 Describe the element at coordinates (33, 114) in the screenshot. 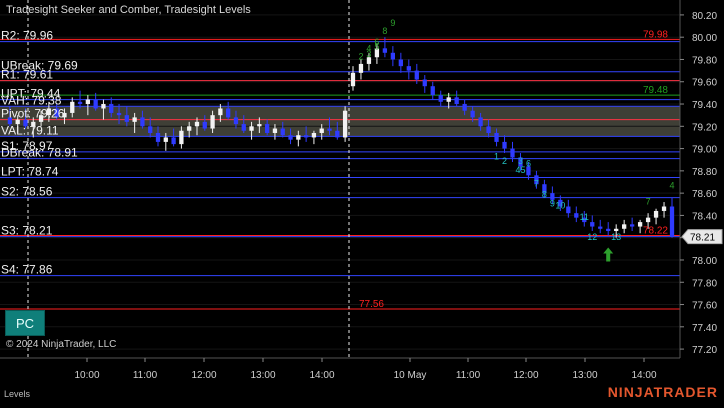

I see `level-label: Pivot: 79.26` at that location.